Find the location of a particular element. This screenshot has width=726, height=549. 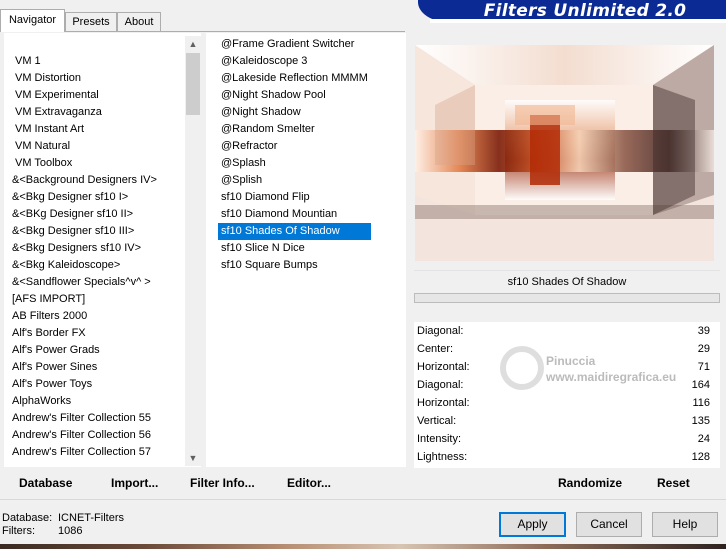

category-item: VM Natural is located at coordinates (84, 146).